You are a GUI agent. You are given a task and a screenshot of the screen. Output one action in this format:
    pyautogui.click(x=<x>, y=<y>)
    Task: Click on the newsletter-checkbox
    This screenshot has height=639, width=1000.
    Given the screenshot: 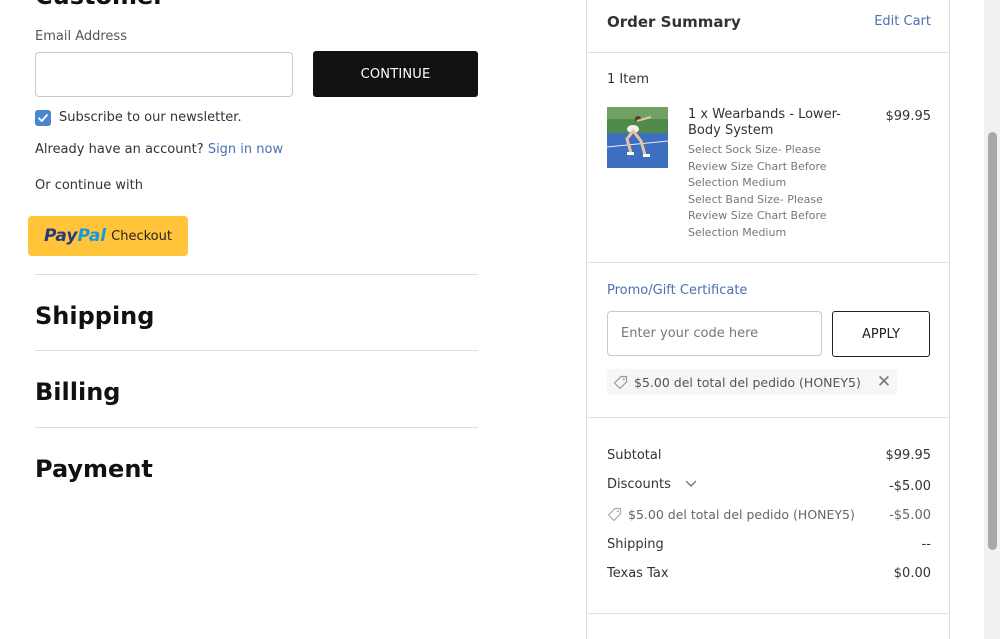 What is the action you would take?
    pyautogui.click(x=43, y=118)
    